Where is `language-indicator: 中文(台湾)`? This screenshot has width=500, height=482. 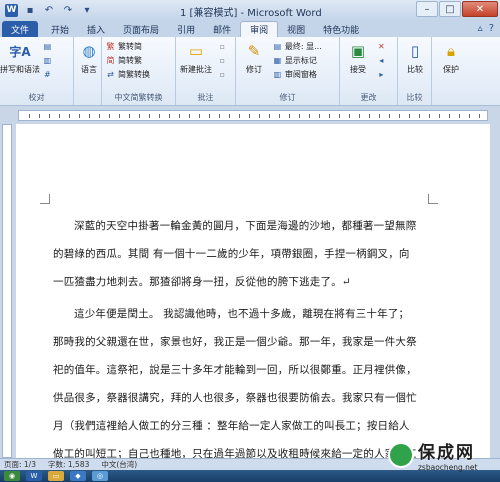 language-indicator: 中文(台湾) is located at coordinates (119, 464).